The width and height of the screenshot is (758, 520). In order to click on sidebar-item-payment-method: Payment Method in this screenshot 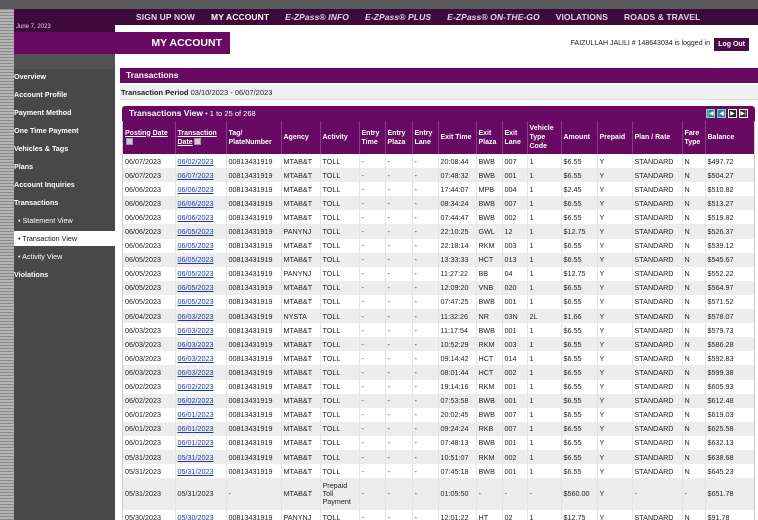, I will do `click(64, 112)`.